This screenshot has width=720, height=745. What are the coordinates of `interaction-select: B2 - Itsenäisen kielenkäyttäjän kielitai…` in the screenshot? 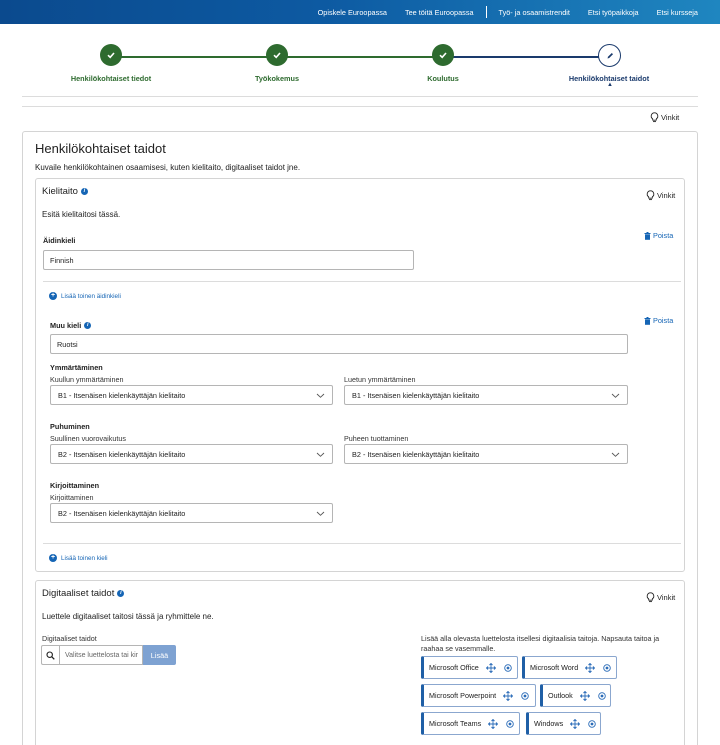 It's located at (191, 454).